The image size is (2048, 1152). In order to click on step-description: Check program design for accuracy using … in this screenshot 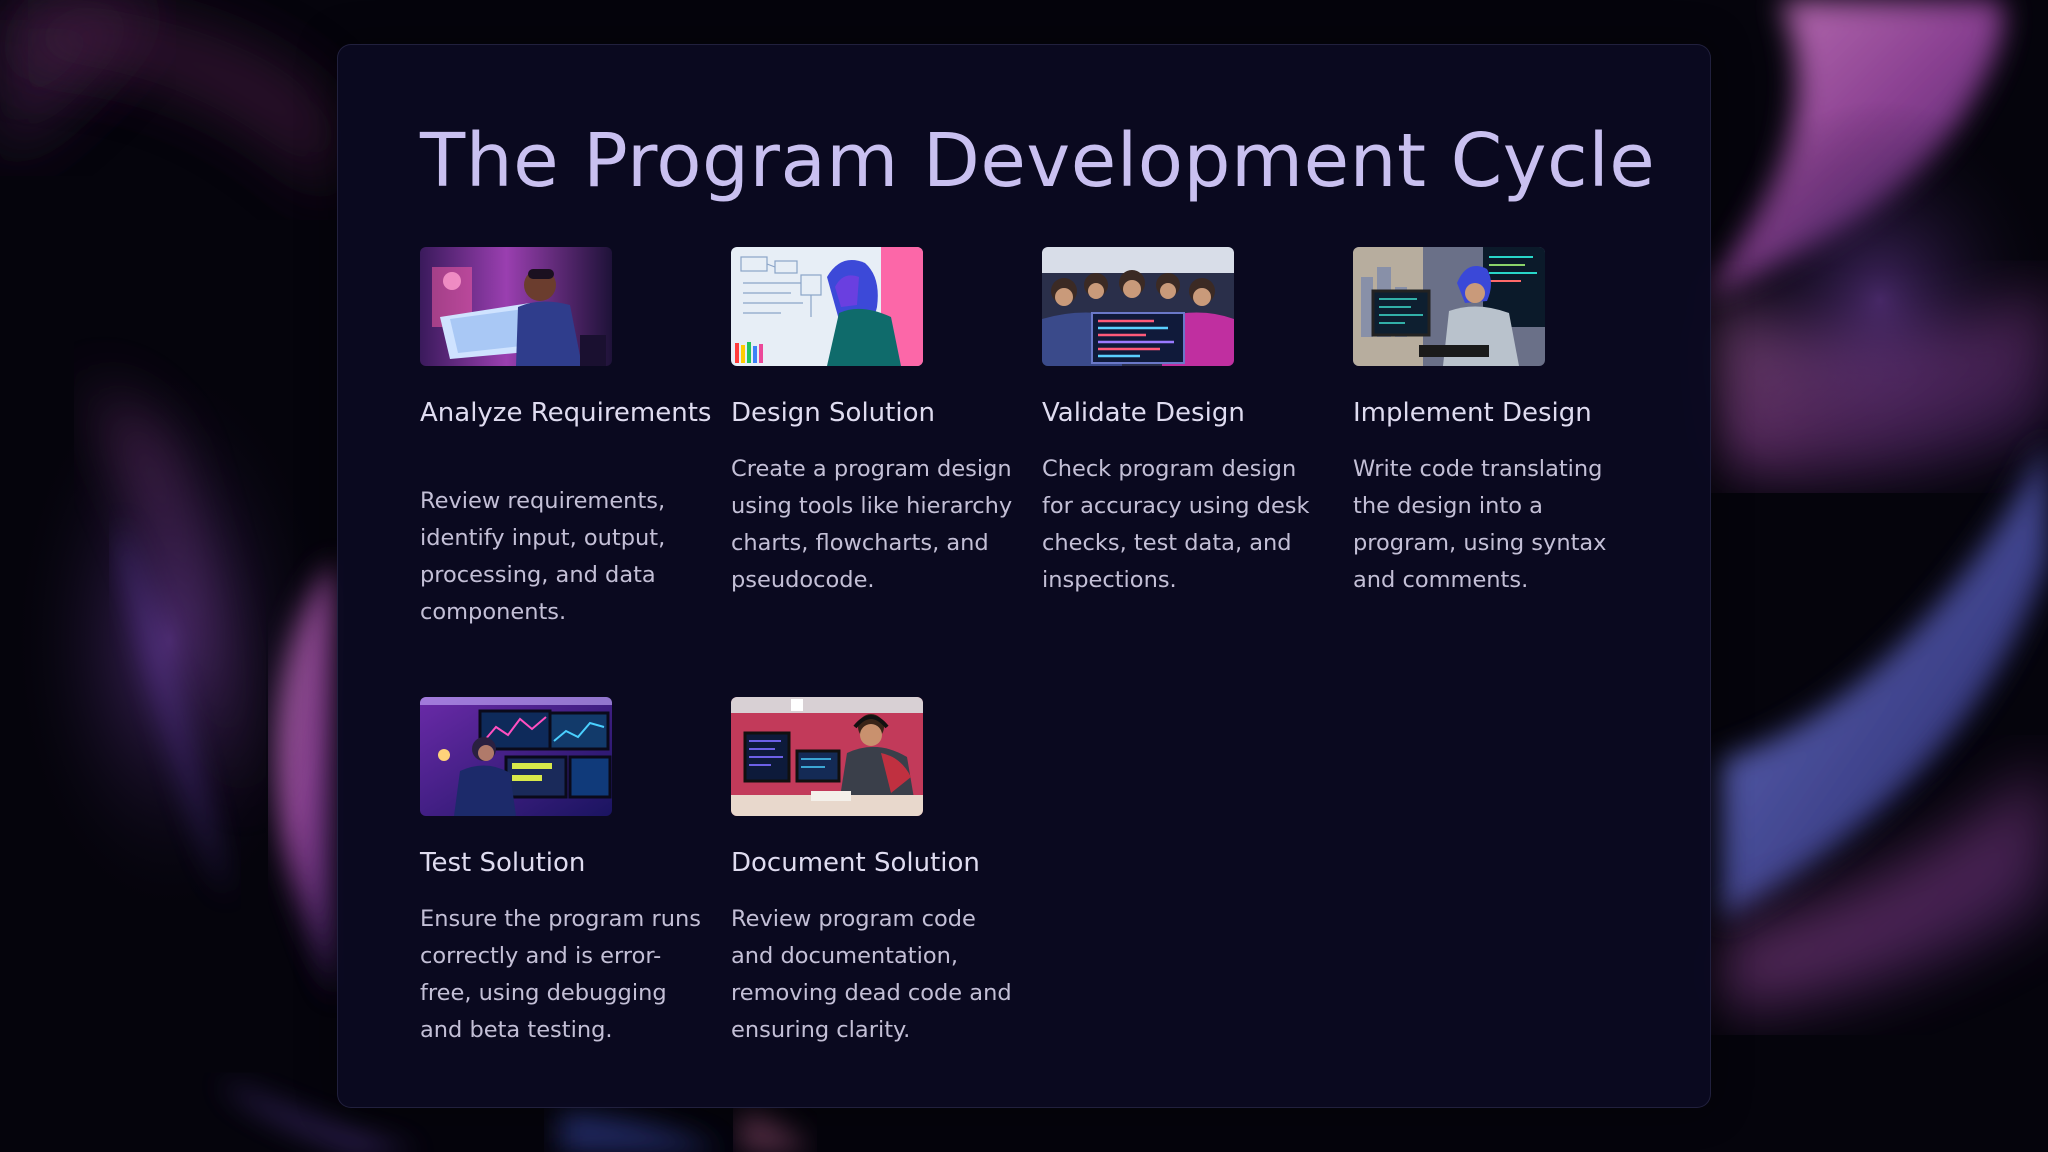, I will do `click(1176, 525)`.